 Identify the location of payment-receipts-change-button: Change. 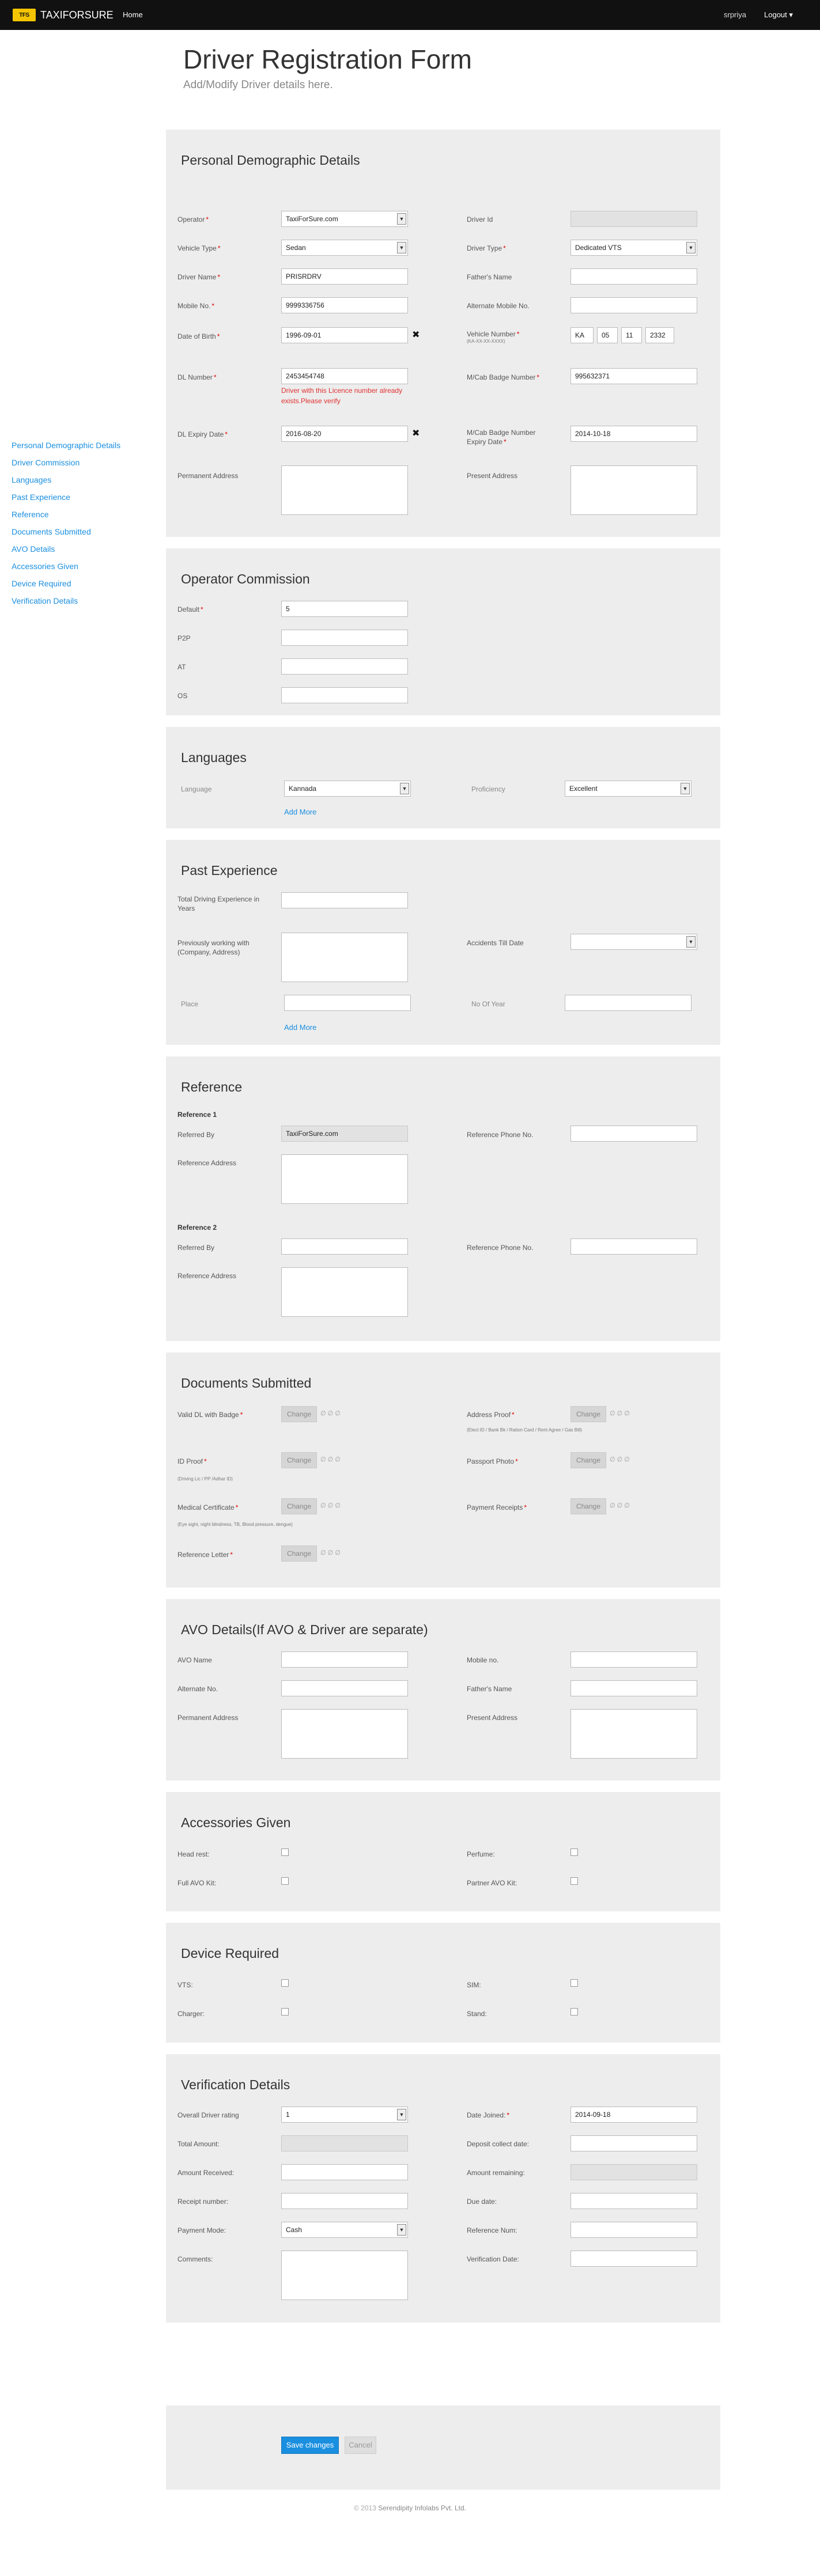
(588, 1506).